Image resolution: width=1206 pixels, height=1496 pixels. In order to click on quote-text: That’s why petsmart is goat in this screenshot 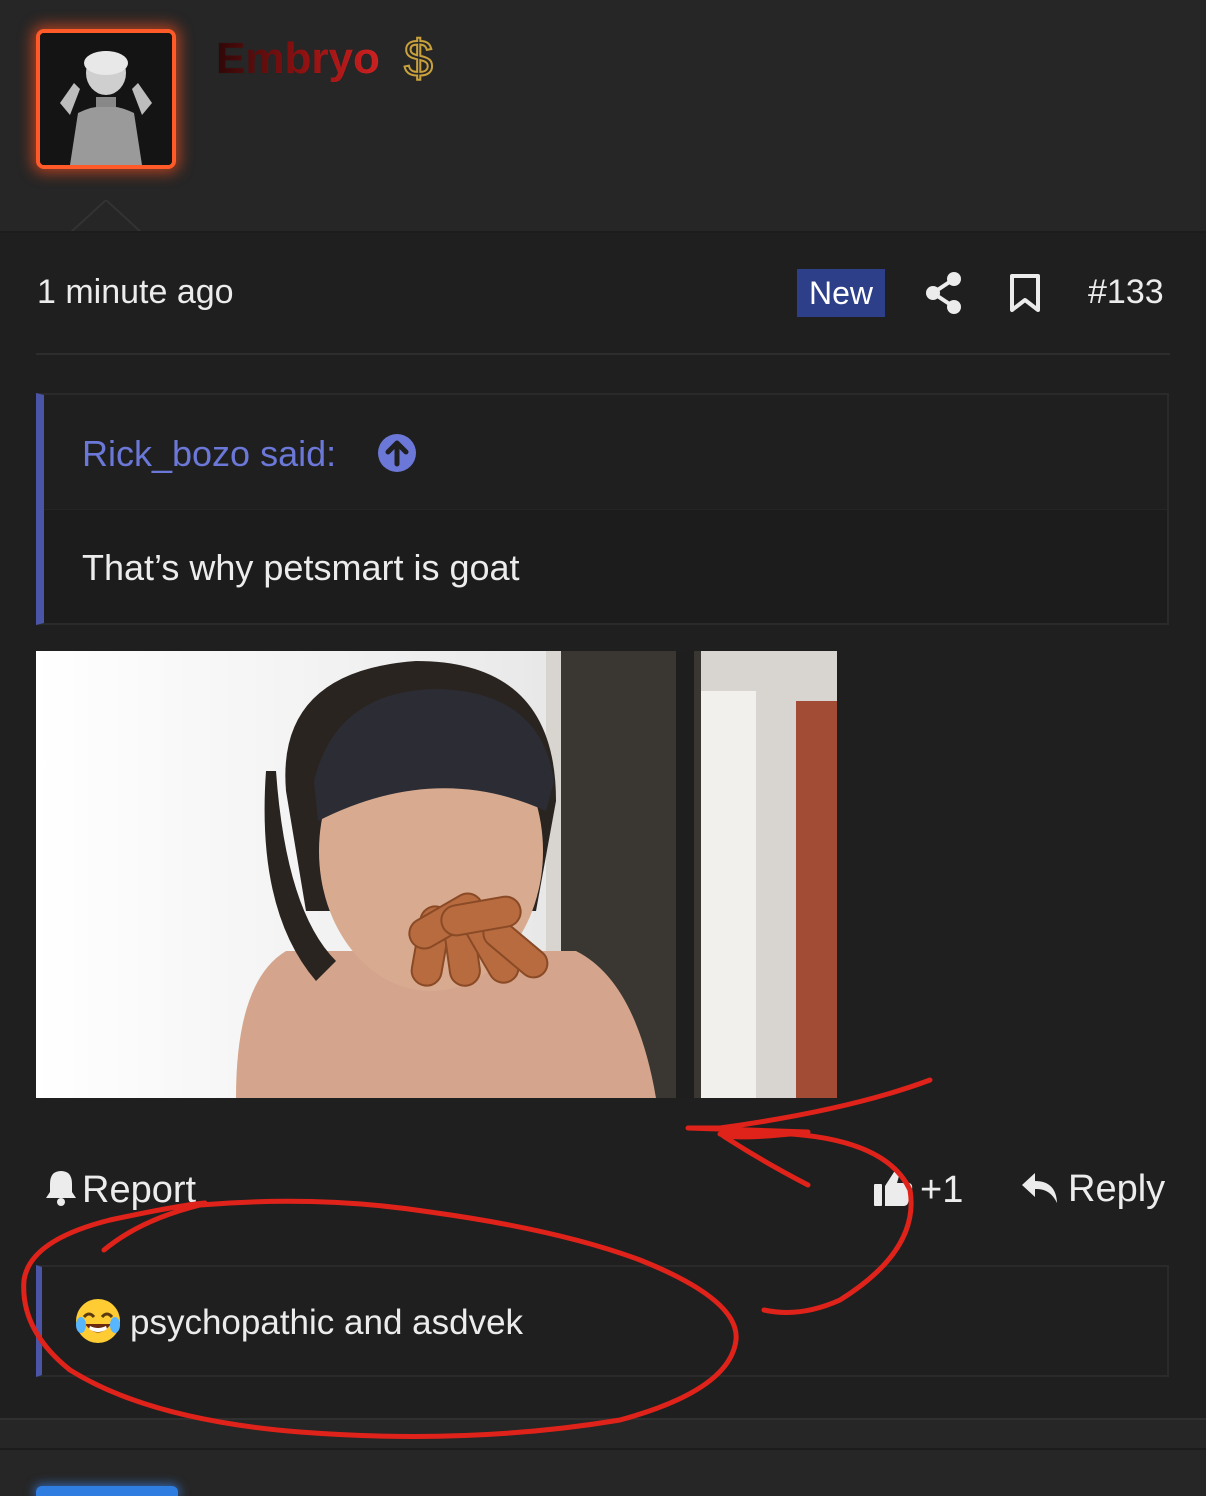, I will do `click(301, 567)`.